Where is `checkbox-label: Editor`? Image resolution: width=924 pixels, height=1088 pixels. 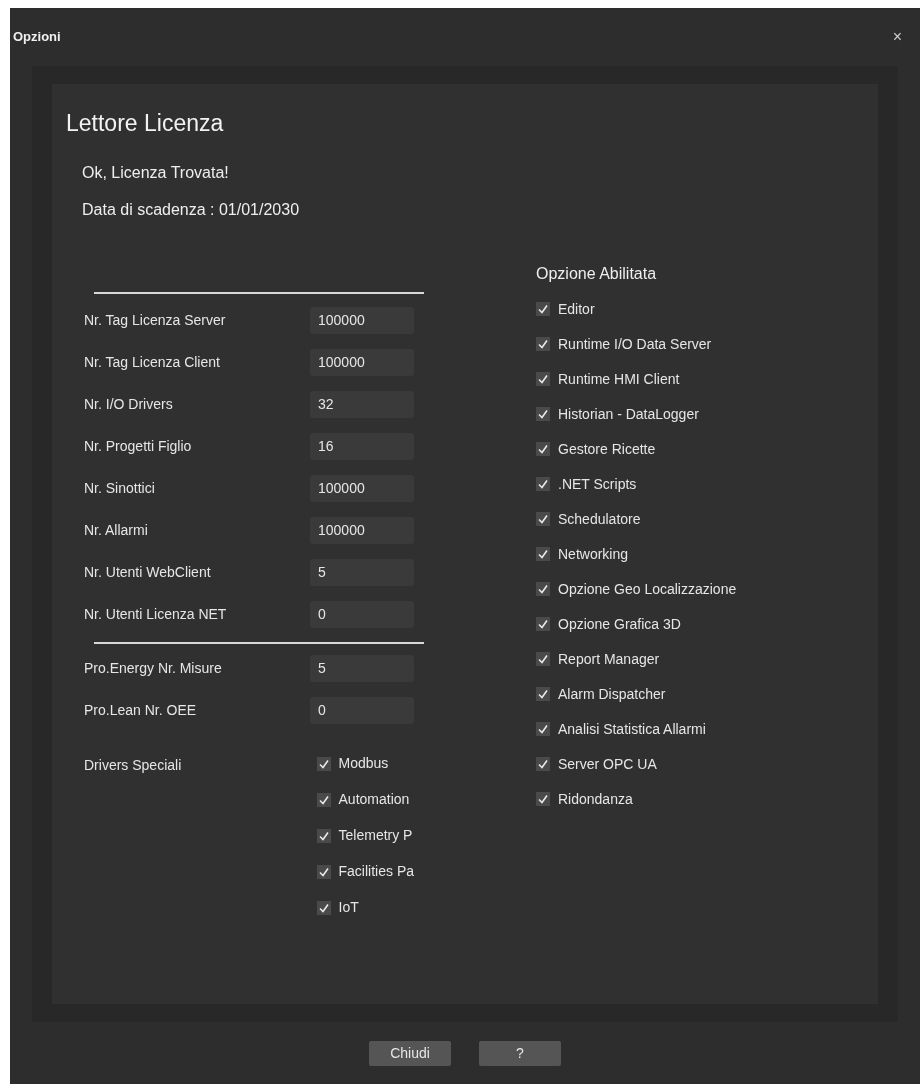
checkbox-label: Editor is located at coordinates (576, 309).